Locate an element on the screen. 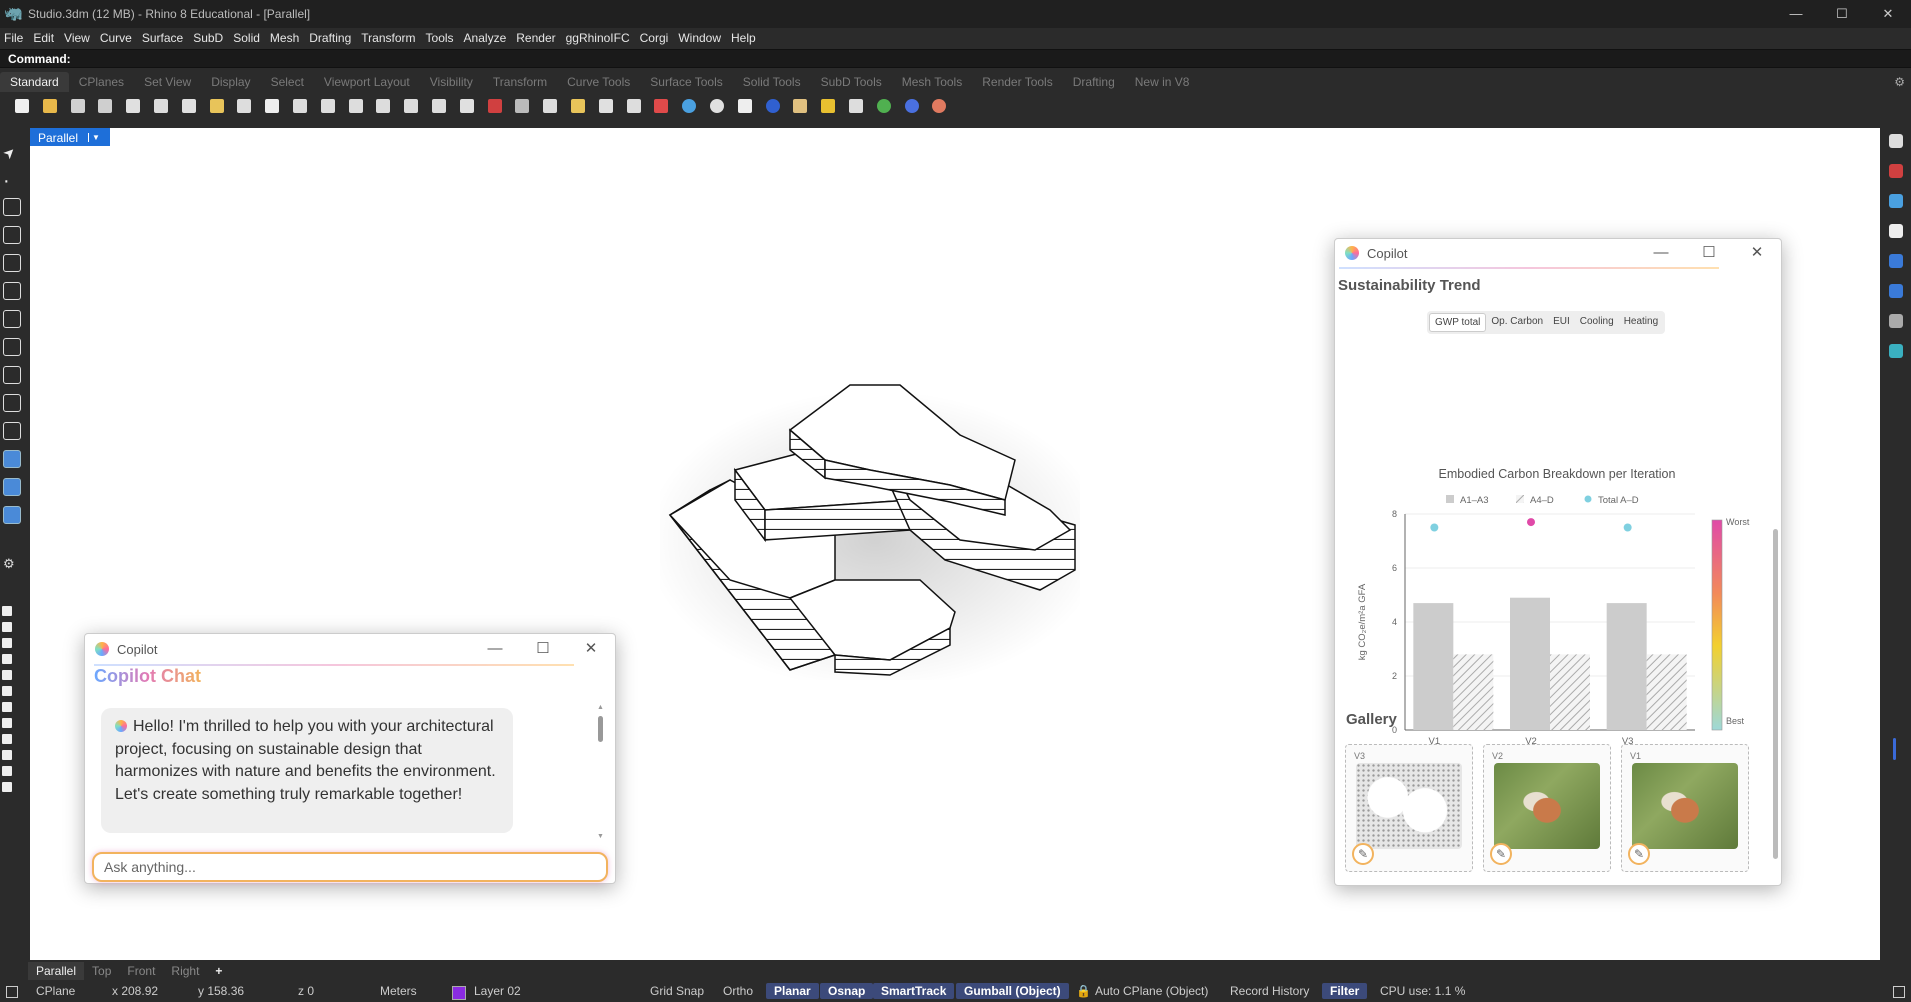  render-sphere-icon is located at coordinates (717, 106).